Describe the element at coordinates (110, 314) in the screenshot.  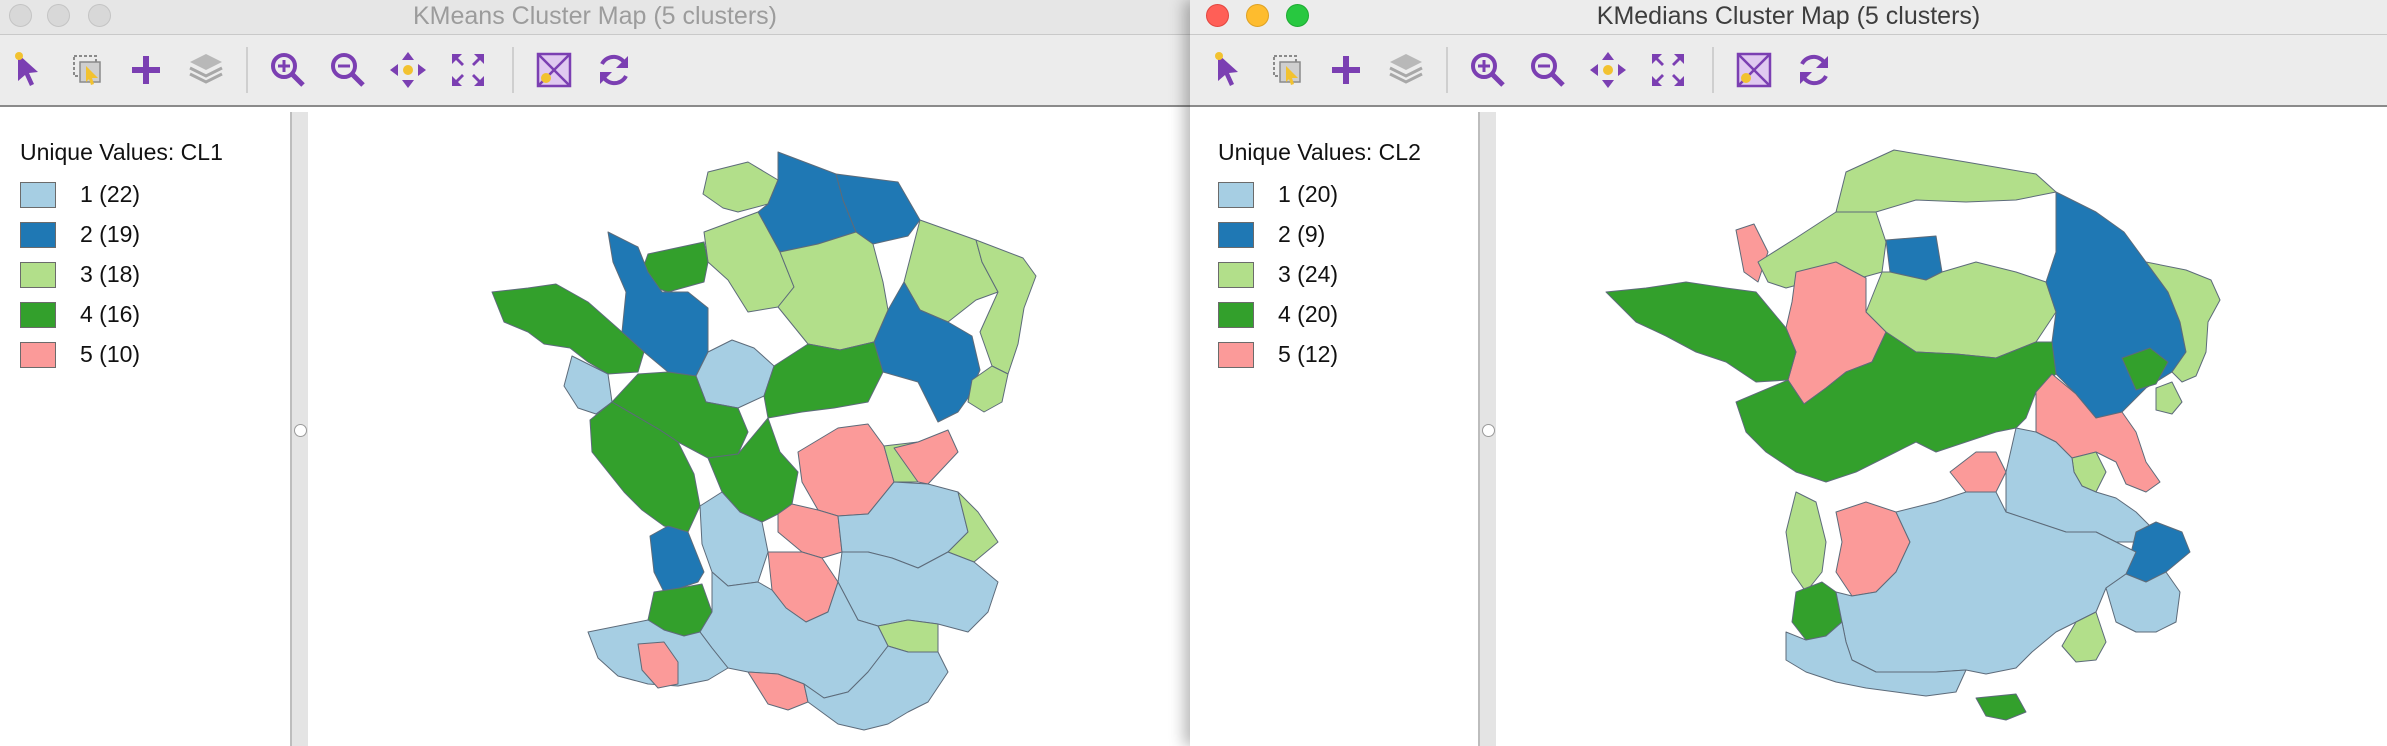
I see `legend-label: 4 (16)` at that location.